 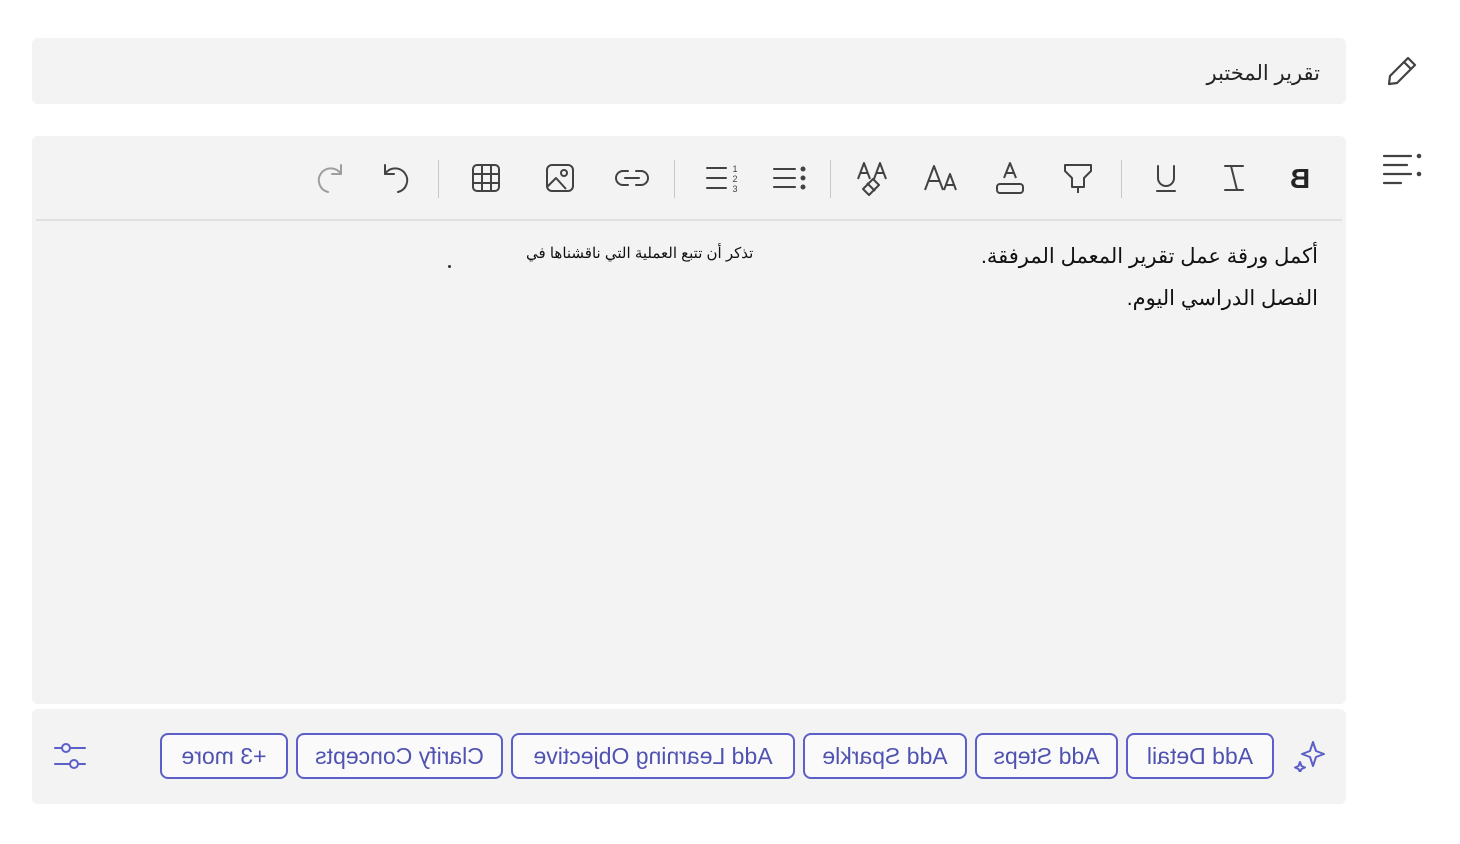 I want to click on image-icon, so click(x=560, y=178).